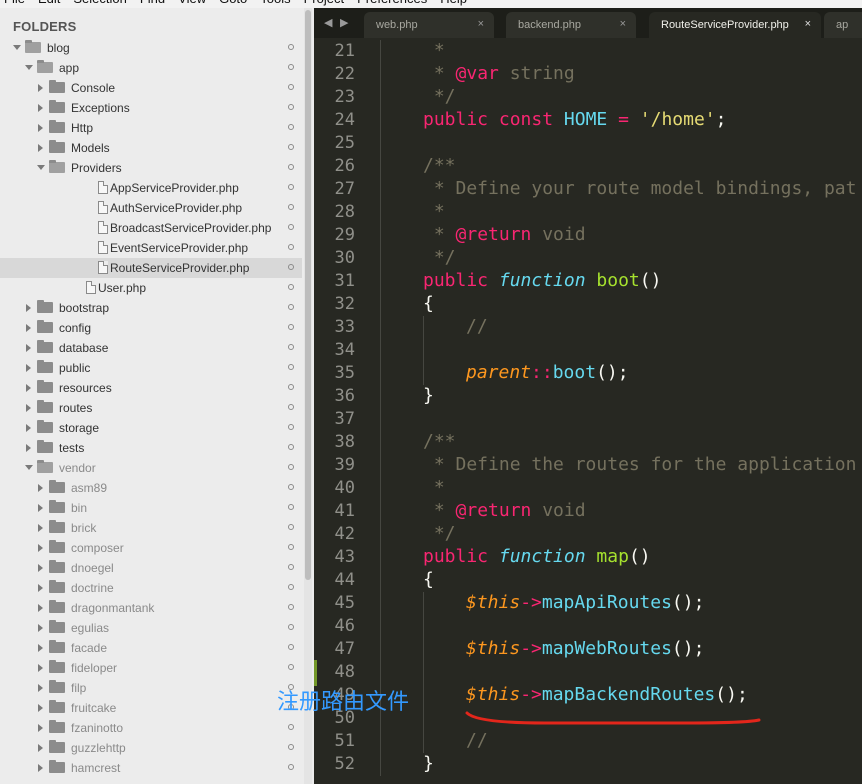 The width and height of the screenshot is (862, 784). Describe the element at coordinates (99, 3) in the screenshot. I see `menu-item: Selection` at that location.